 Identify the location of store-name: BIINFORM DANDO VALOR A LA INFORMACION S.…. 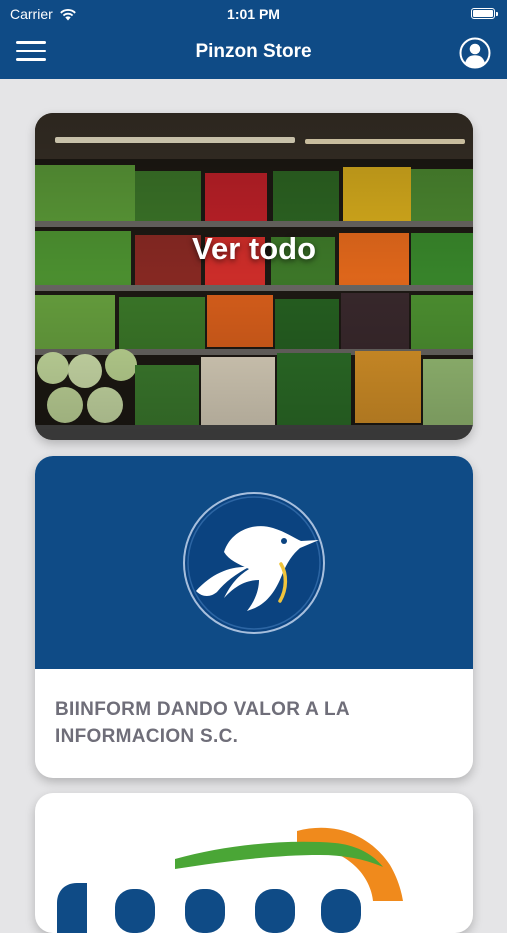
(202, 723).